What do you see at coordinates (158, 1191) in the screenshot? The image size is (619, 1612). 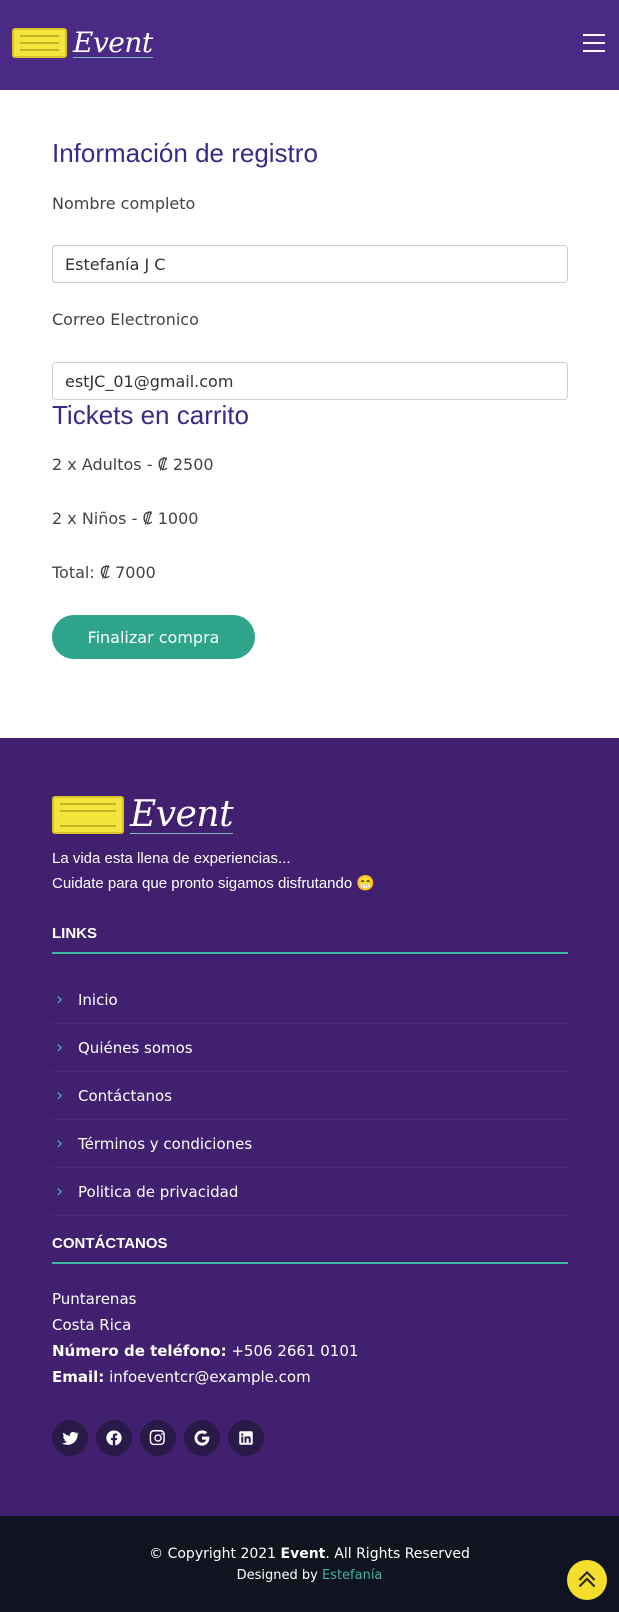 I see `footer-link-label: Politica de privacidad` at bounding box center [158, 1191].